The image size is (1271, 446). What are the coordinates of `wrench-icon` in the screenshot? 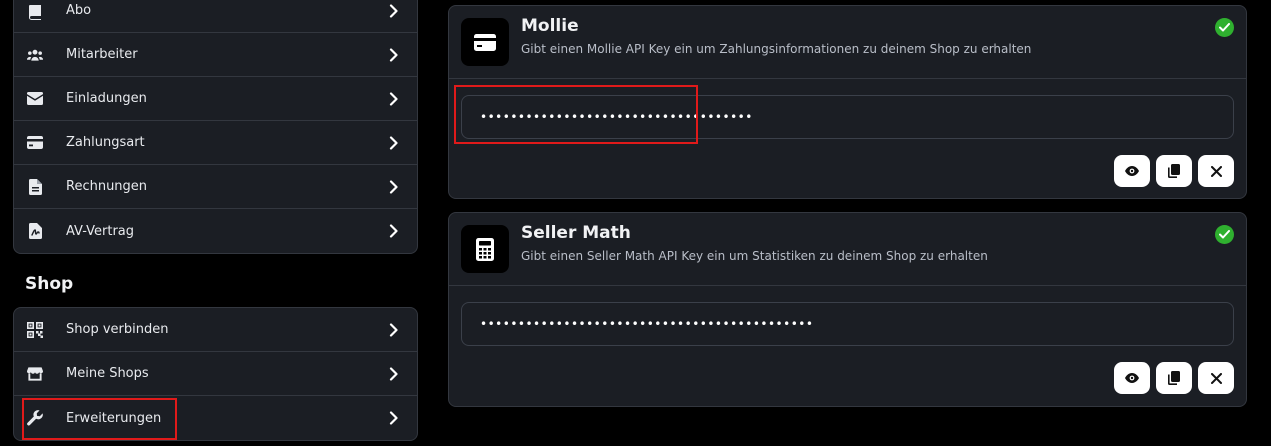 It's located at (35, 418).